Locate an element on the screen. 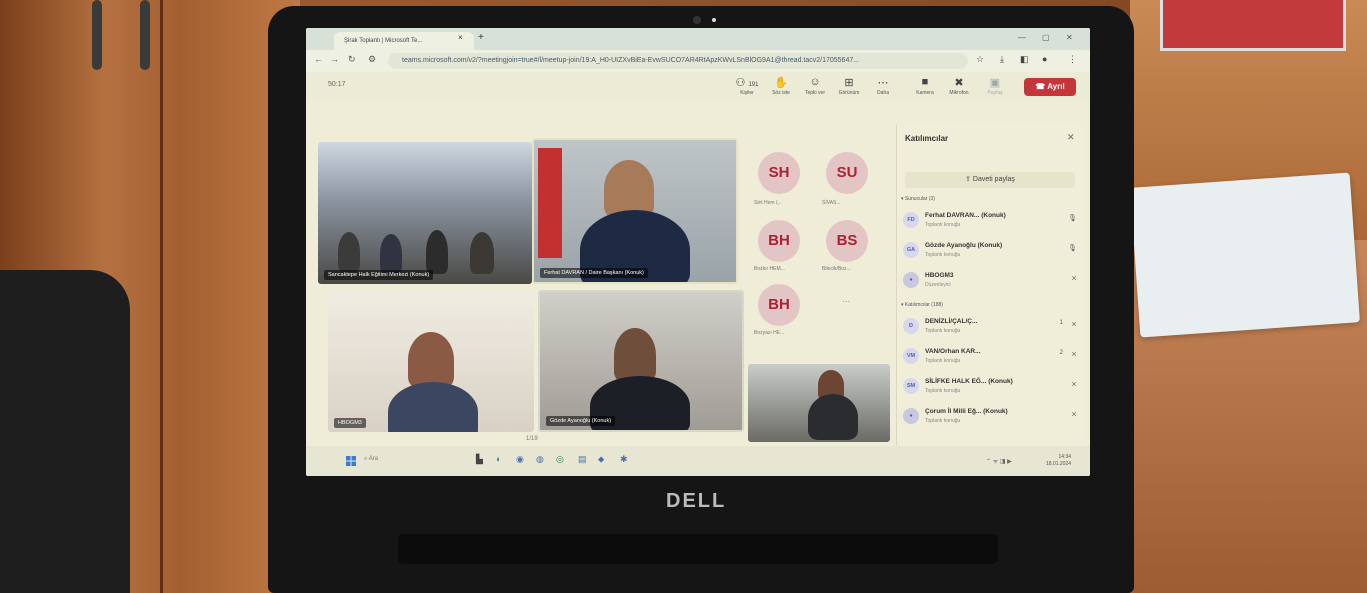 The width and height of the screenshot is (1367, 593). panel-title: Katılımcılar is located at coordinates (927, 138).